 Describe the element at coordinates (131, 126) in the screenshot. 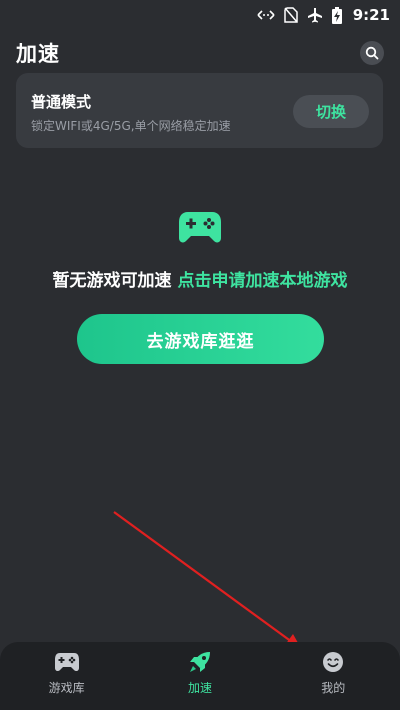

I see `mode-description: 锁定WIFI或4G/5G,单个网络稳定加速` at that location.